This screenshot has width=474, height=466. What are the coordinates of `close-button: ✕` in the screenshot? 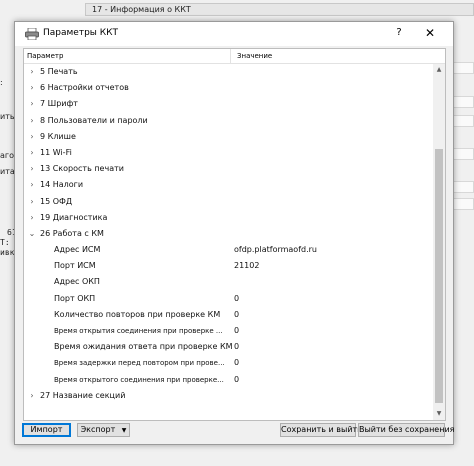 It's located at (430, 33).